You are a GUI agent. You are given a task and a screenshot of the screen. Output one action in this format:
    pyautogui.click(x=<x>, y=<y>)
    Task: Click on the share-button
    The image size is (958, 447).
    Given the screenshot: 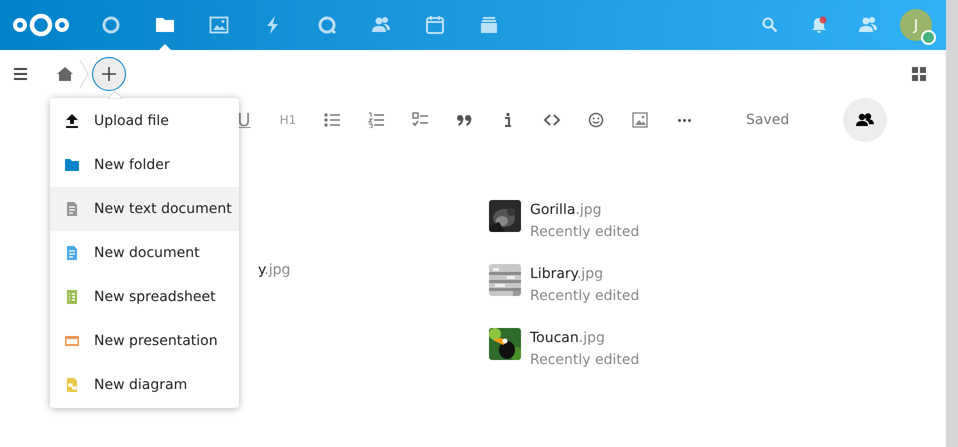 What is the action you would take?
    pyautogui.click(x=865, y=120)
    